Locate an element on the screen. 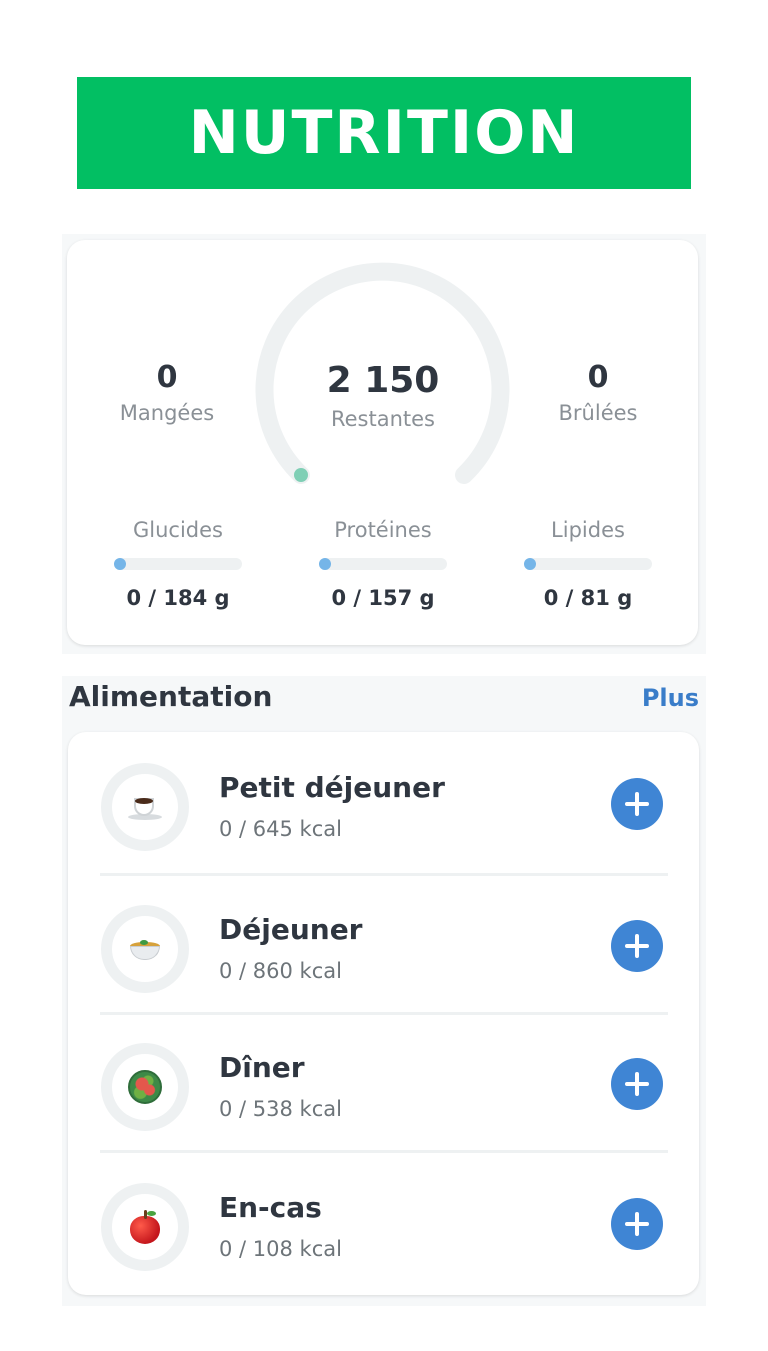 The height and width of the screenshot is (1351, 768). coffee-icon is located at coordinates (145, 807).